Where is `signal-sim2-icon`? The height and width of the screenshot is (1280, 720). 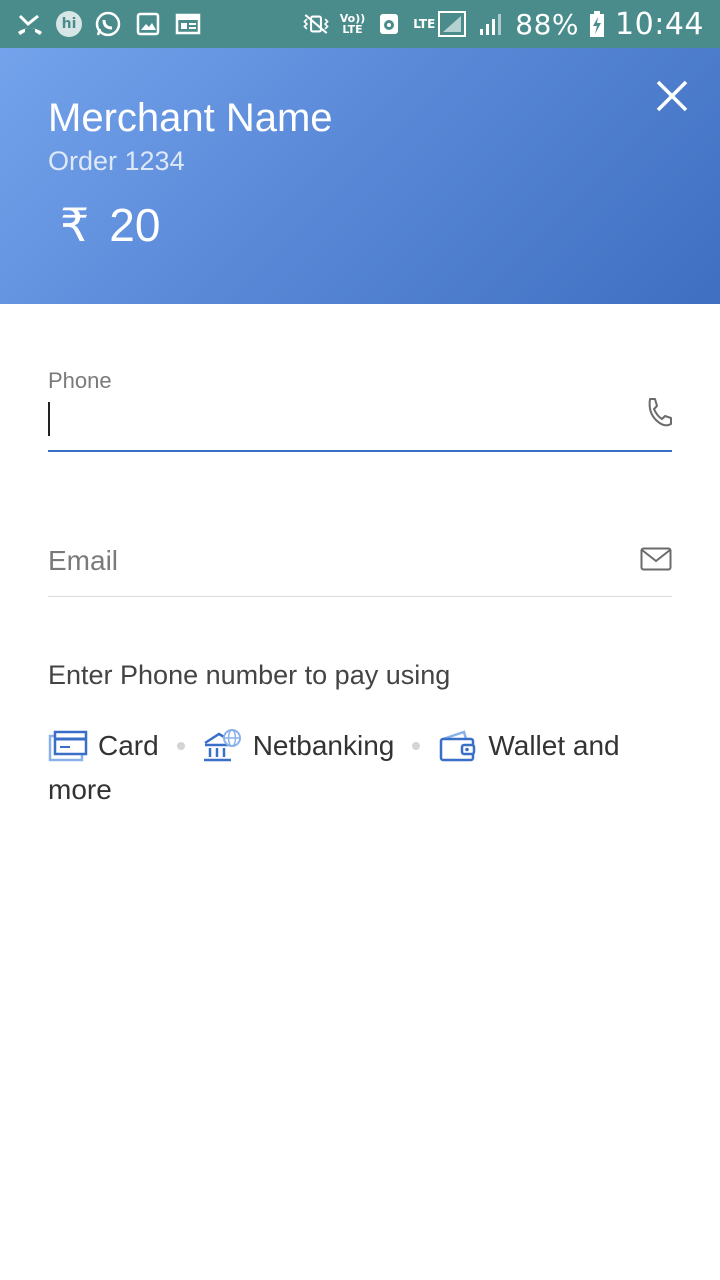
signal-sim2-icon is located at coordinates (491, 24).